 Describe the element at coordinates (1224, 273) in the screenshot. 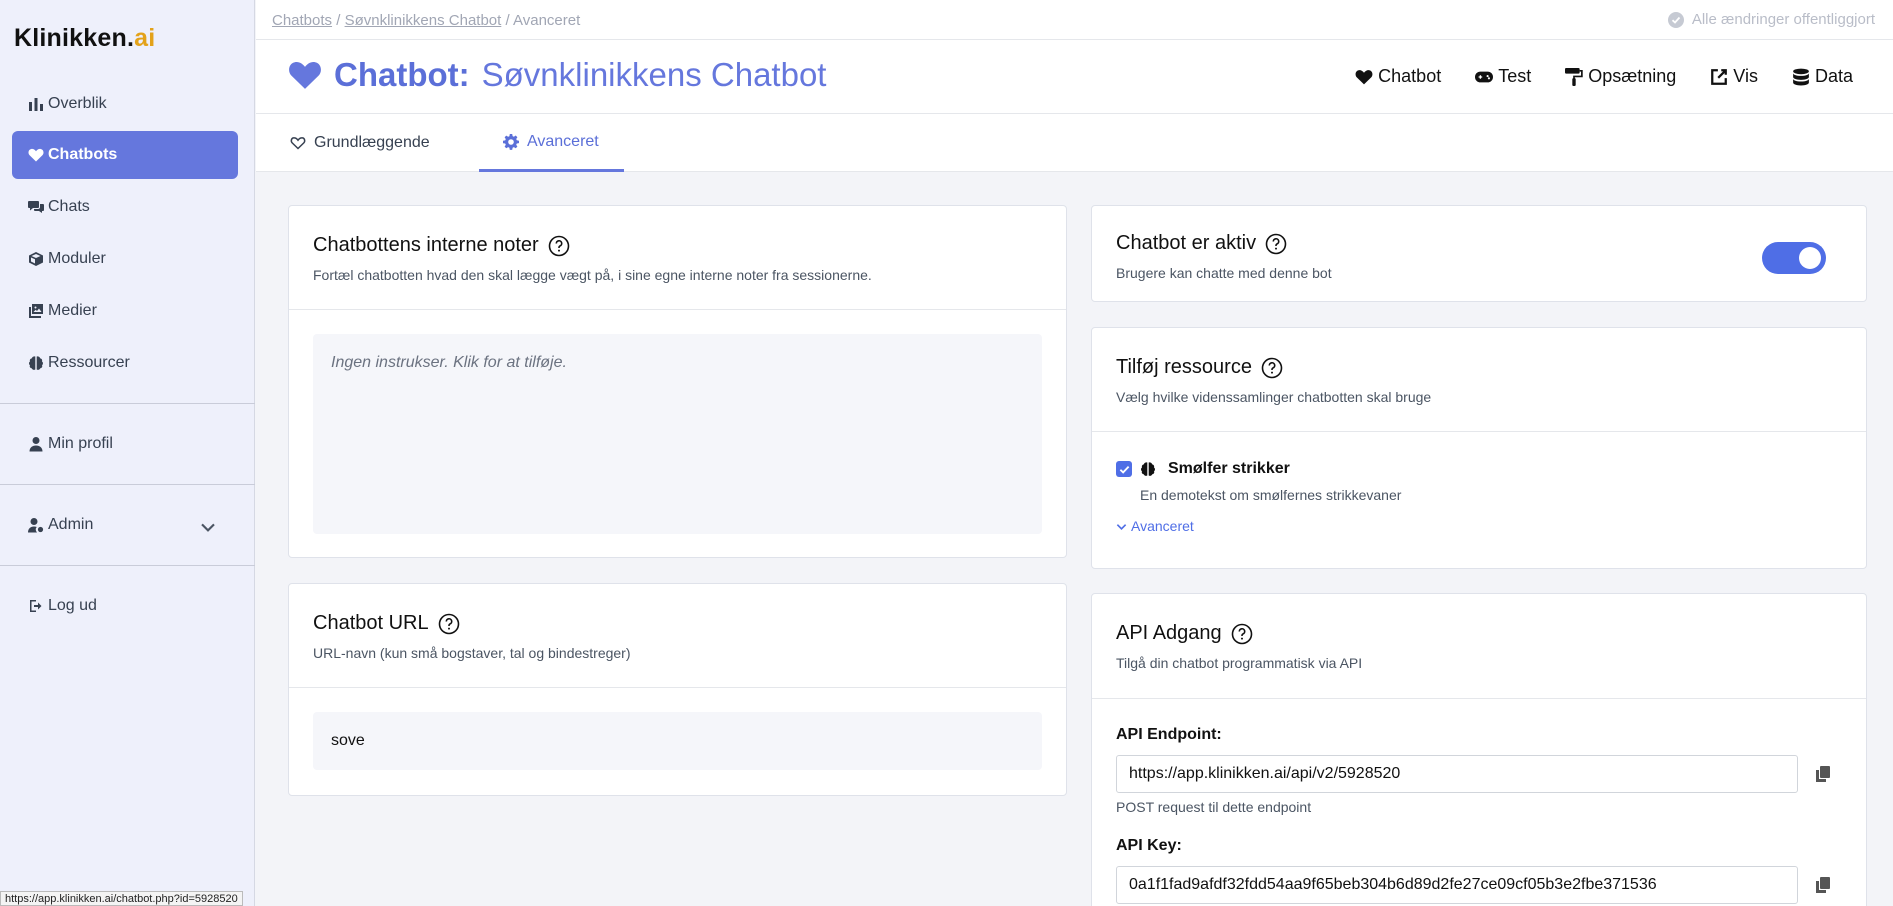

I see `card-subtitle: Brugere kan chatte med denne bot` at that location.